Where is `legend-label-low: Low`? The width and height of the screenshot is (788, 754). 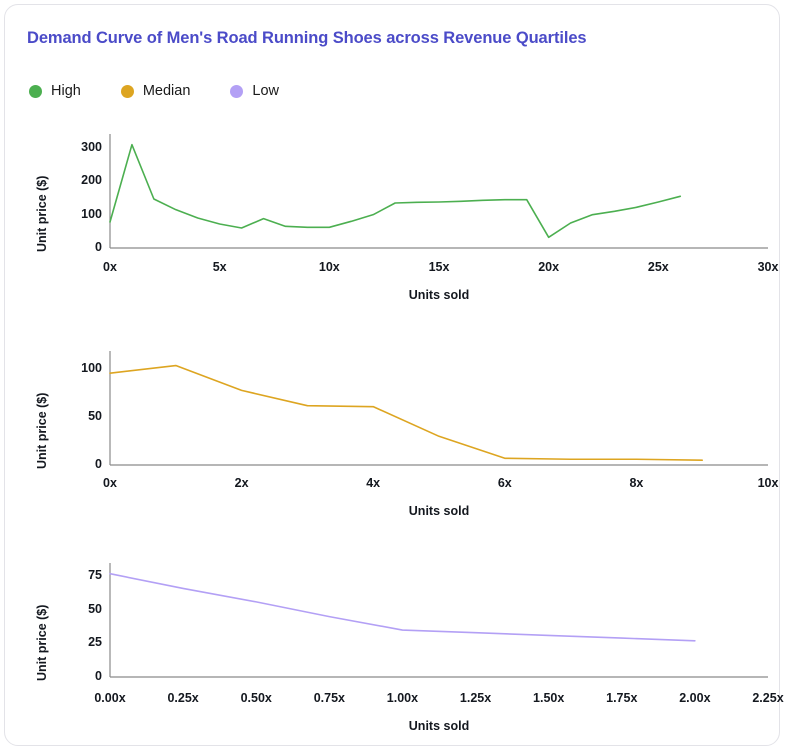 legend-label-low: Low is located at coordinates (265, 91).